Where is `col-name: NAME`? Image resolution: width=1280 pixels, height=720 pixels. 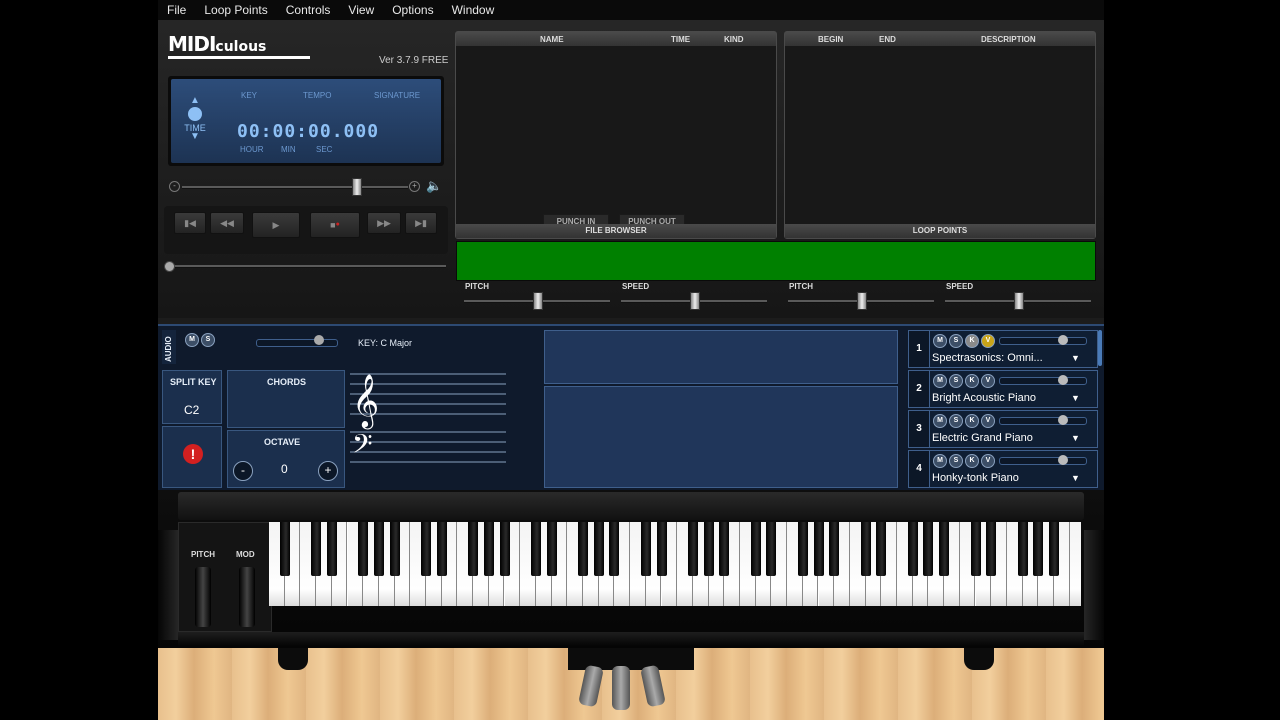
col-name: NAME is located at coordinates (552, 39).